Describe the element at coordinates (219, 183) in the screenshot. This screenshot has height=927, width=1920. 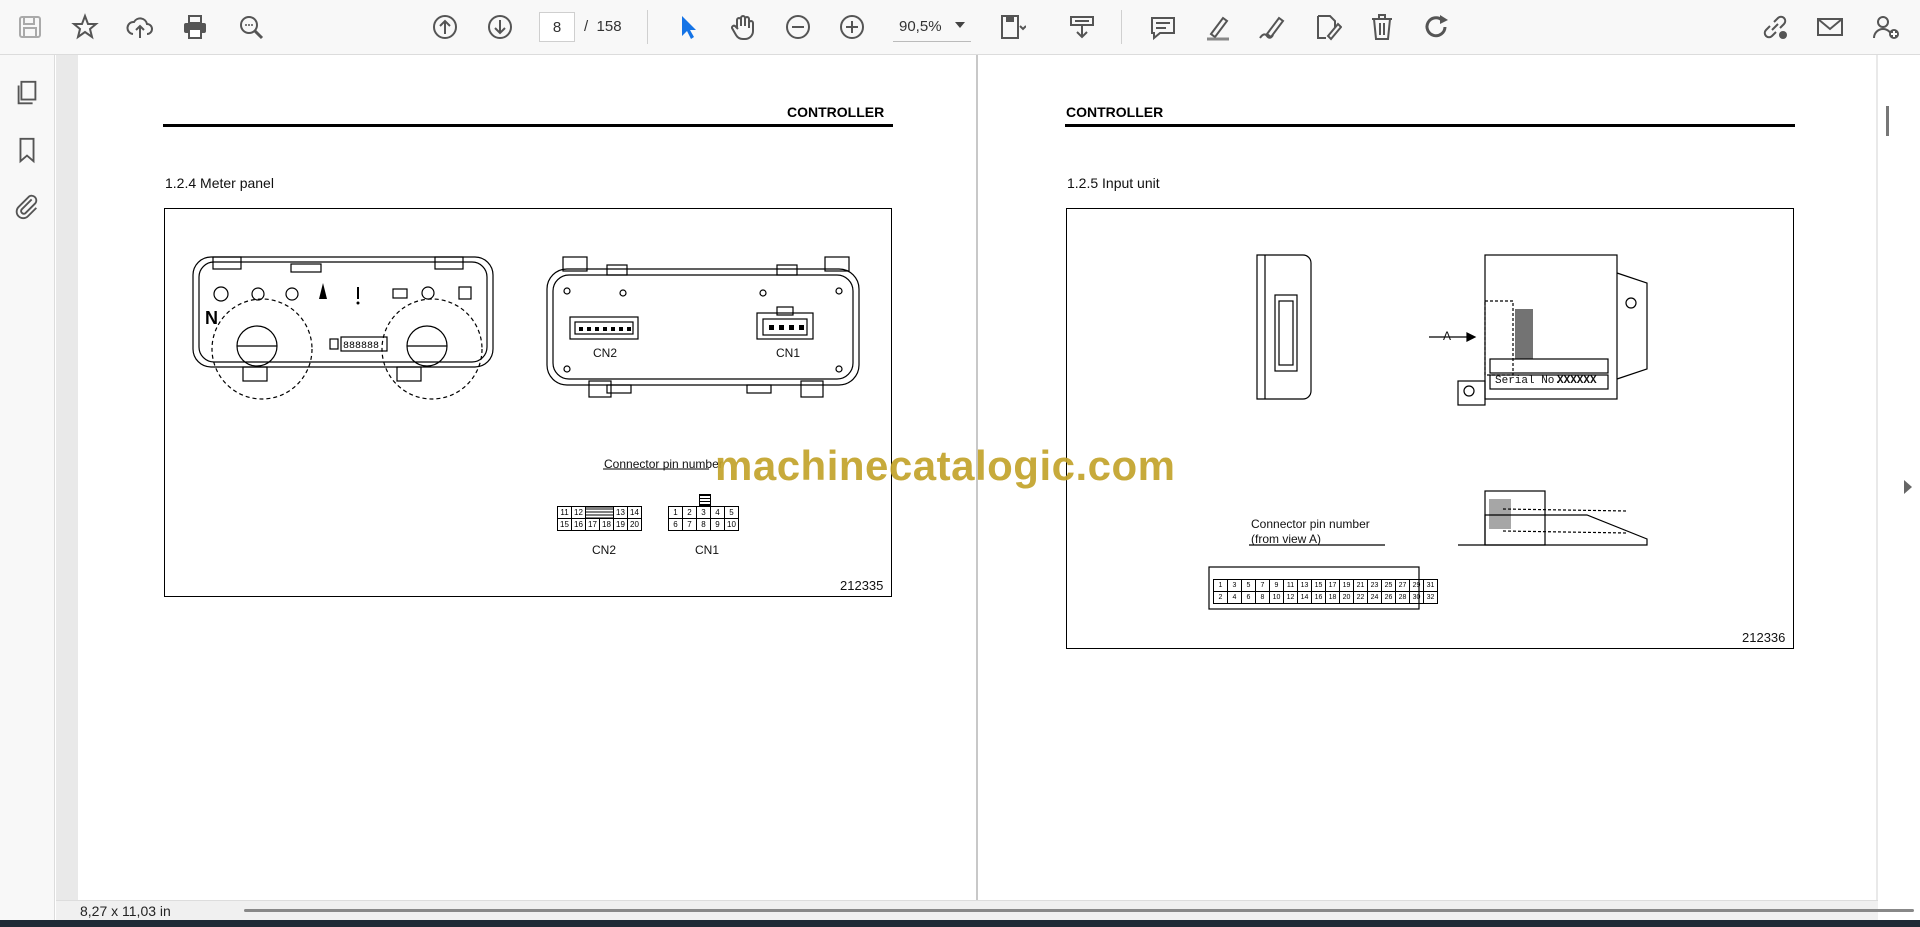
I see `section-title: 1.2.4 Meter panel` at that location.